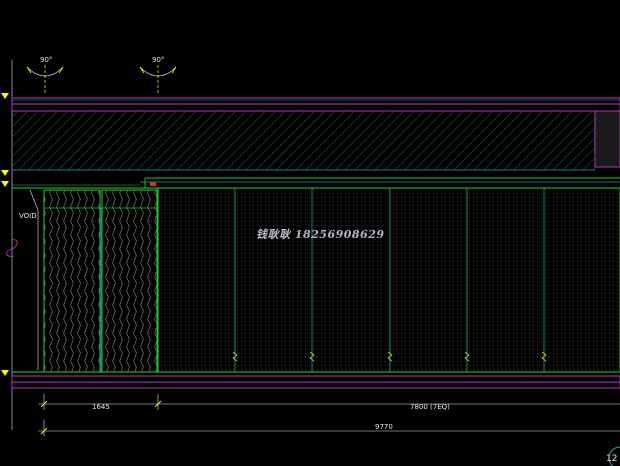  Describe the element at coordinates (5, 234) in the screenshot. I see `level-markers` at that location.